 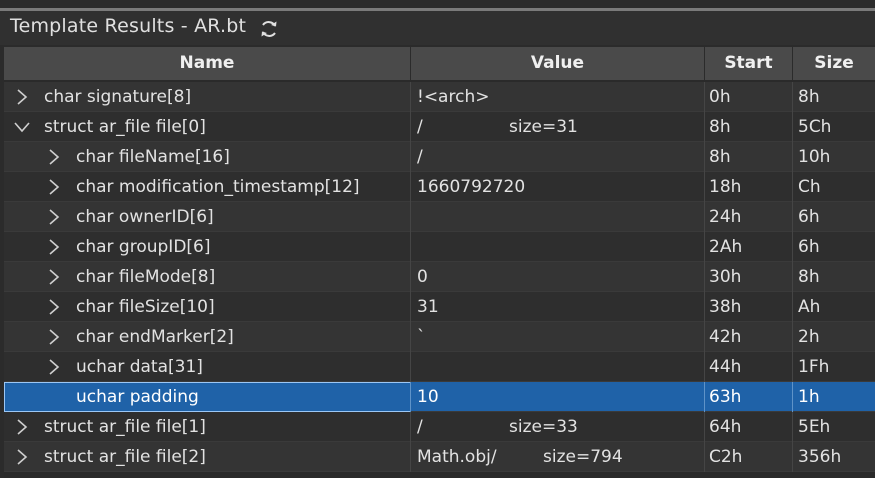 What do you see at coordinates (749, 217) in the screenshot?
I see `cell-start: 24h` at bounding box center [749, 217].